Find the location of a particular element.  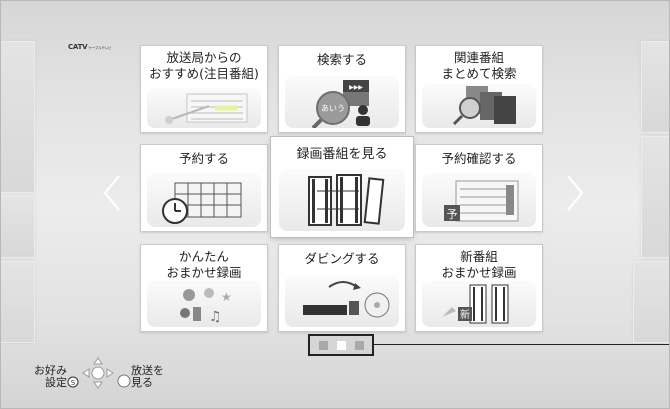

svg-text: 予 is located at coordinates (452, 214).